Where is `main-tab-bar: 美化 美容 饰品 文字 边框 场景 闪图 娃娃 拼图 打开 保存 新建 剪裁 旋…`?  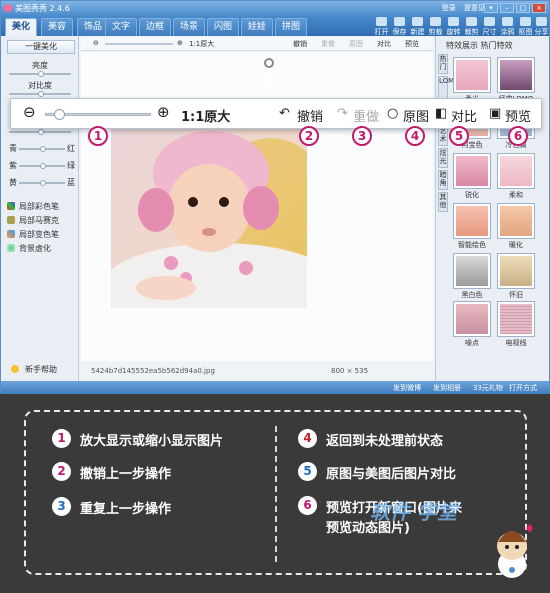 main-tab-bar: 美化 美容 饰品 文字 边框 场景 闪图 娃娃 拼图 打开 保存 新建 剪裁 旋… is located at coordinates (275, 25).